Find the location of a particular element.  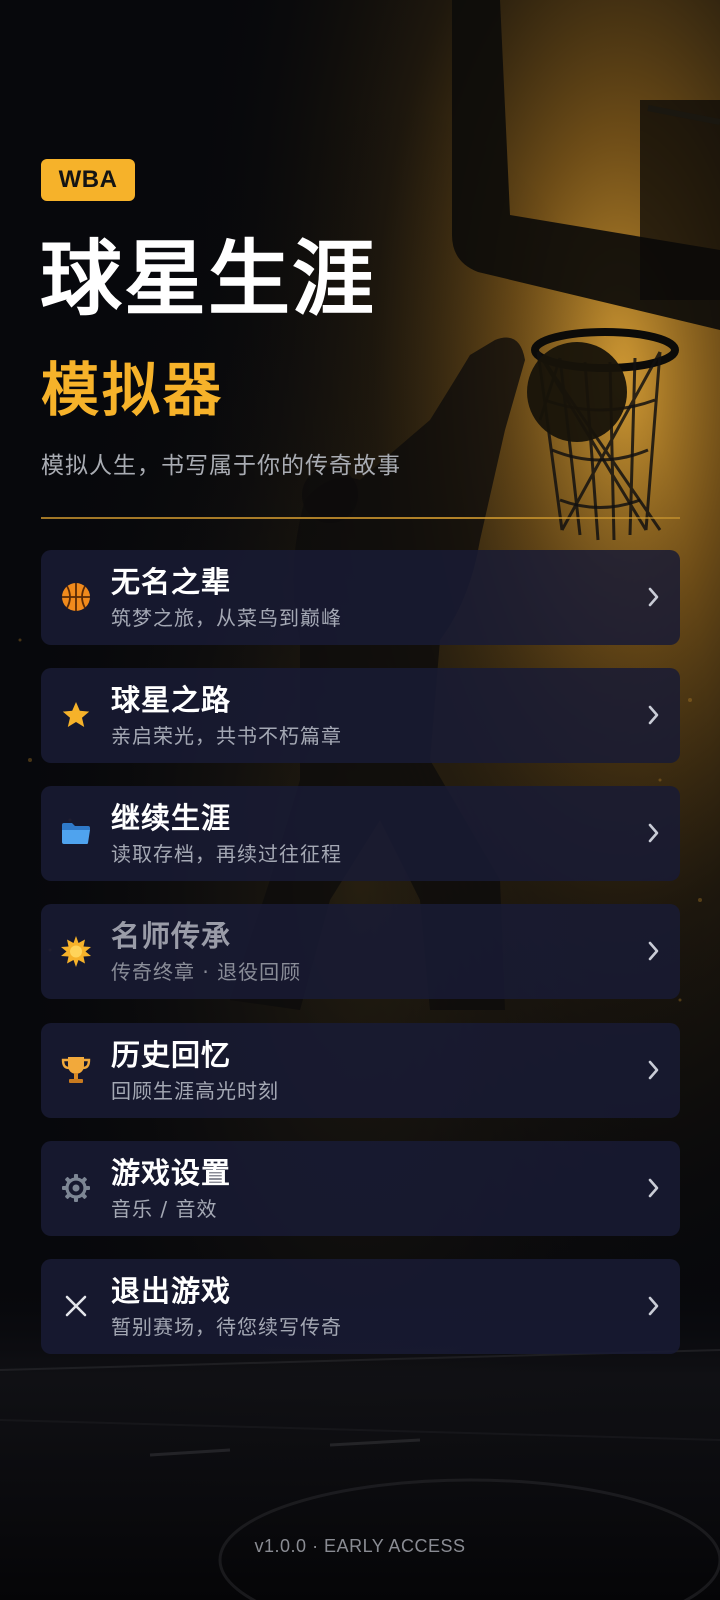

menu-item-label: 退出游戏 is located at coordinates (171, 1291).